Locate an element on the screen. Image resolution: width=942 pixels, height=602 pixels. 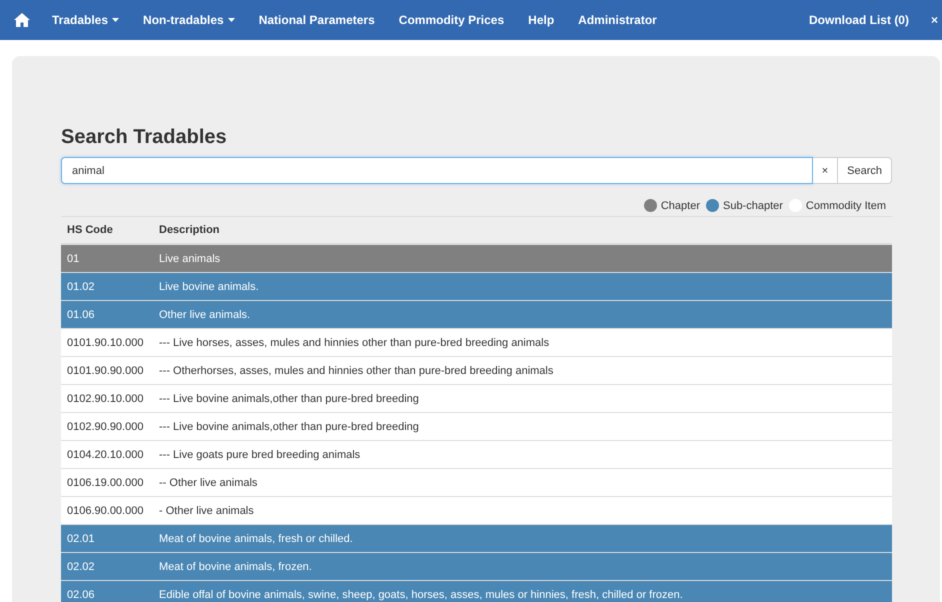
nav-link: Commodity Prices is located at coordinates (451, 20).